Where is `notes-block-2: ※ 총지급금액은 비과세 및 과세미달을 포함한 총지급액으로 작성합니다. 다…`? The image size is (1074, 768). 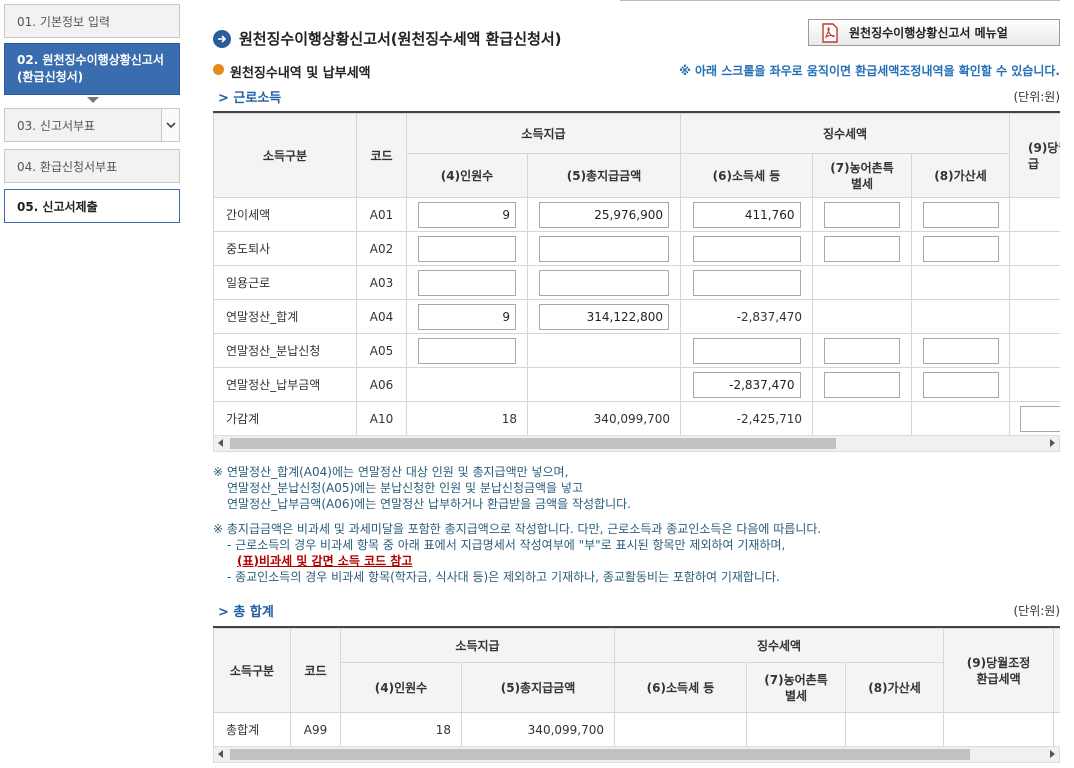 notes-block-2: ※ 총지급금액은 비과세 및 과세미달을 포함한 총지급액으로 작성합니다. 다… is located at coordinates (517, 553).